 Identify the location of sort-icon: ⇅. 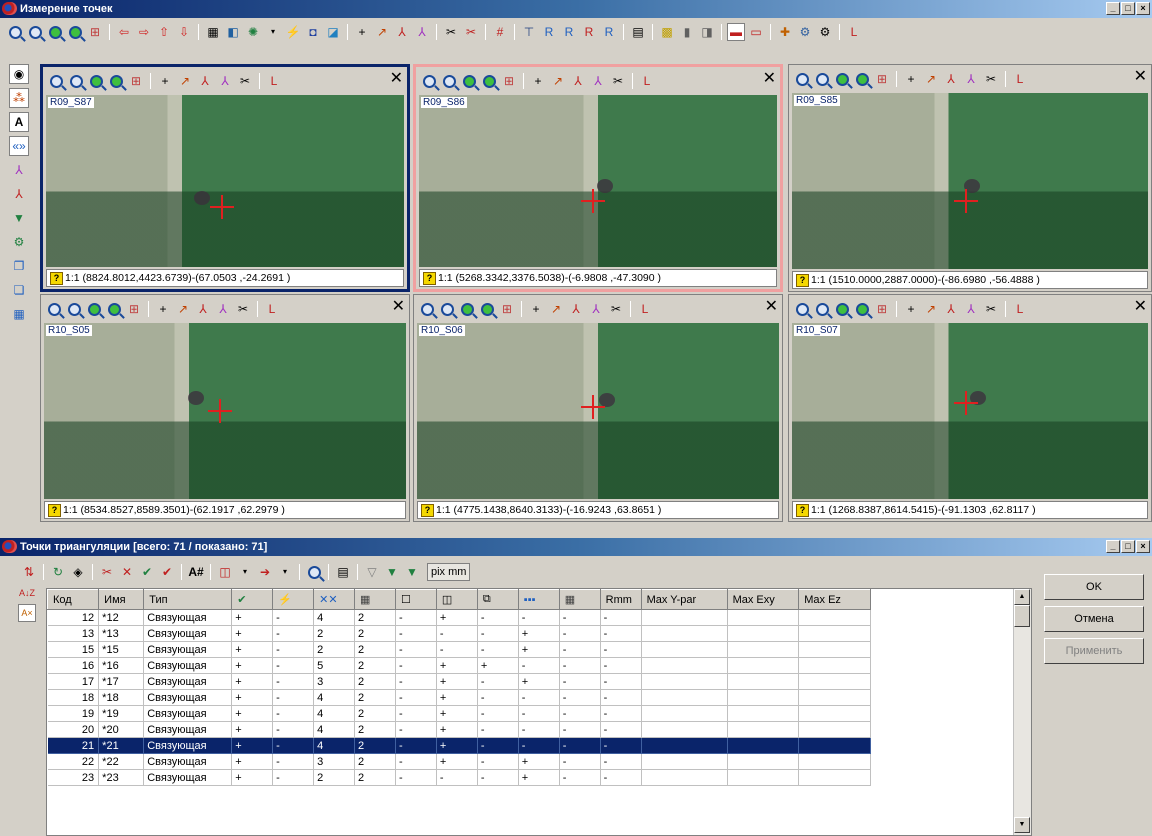
(29, 572).